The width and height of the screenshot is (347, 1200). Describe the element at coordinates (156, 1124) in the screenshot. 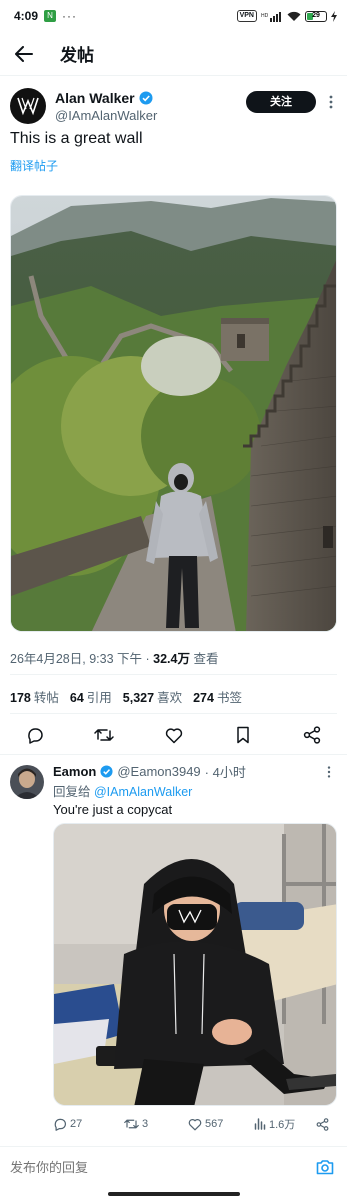

I see `reply-retweet-button: 3` at that location.